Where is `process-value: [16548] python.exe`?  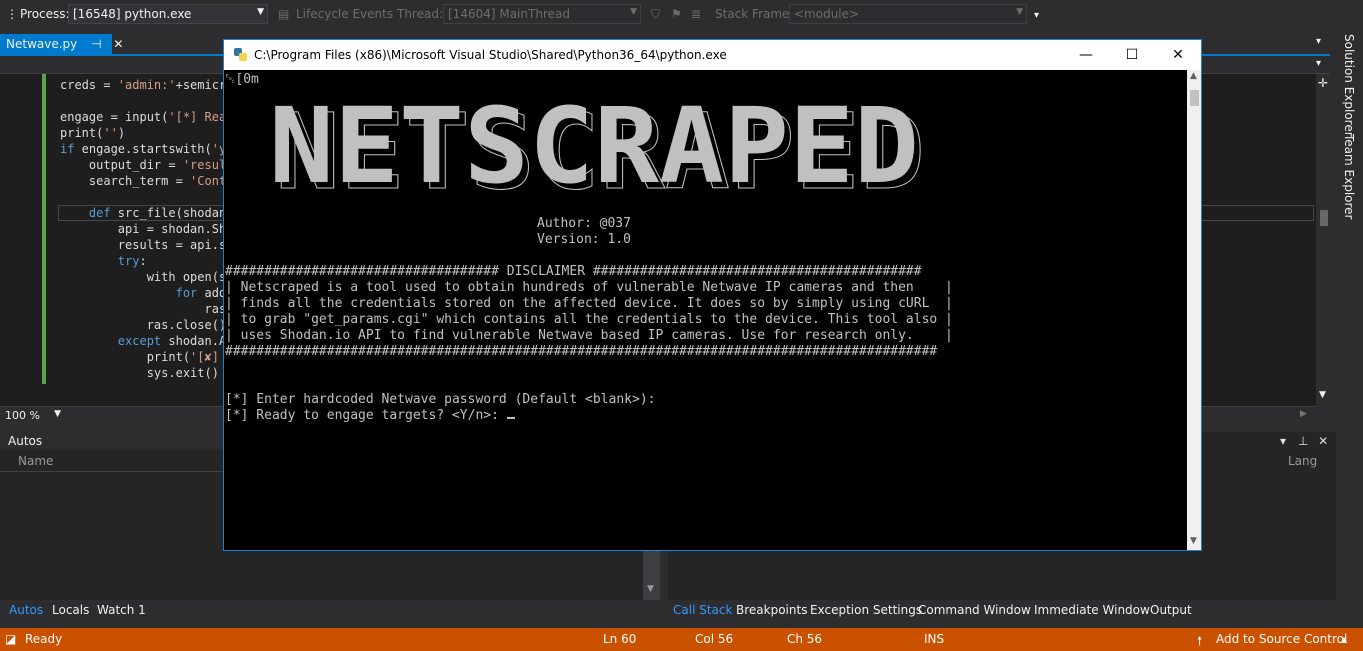
process-value: [16548] python.exe is located at coordinates (132, 14).